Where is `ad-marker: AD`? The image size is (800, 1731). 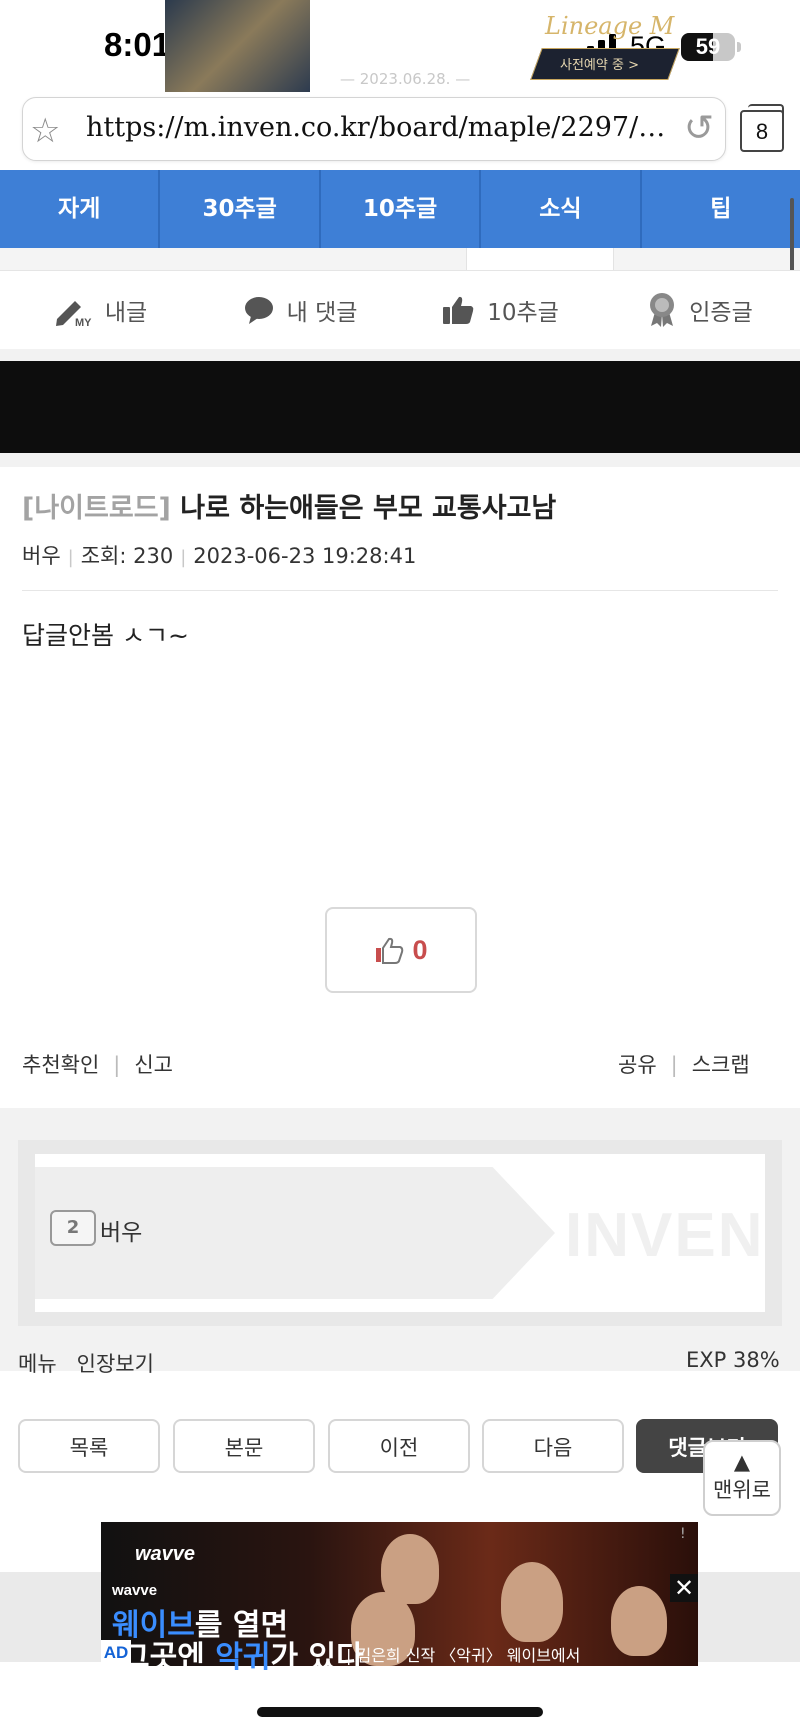 ad-marker: AD is located at coordinates (116, 1653).